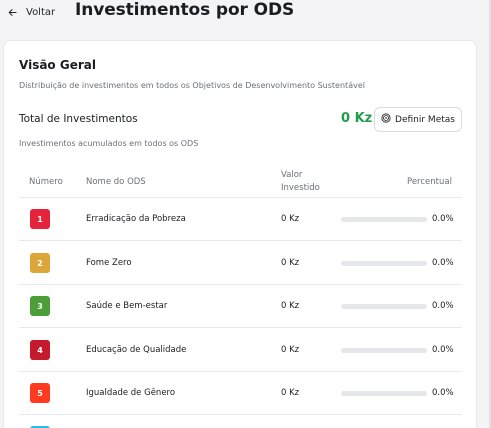 The height and width of the screenshot is (428, 491). I want to click on ods-badge: 2, so click(40, 263).